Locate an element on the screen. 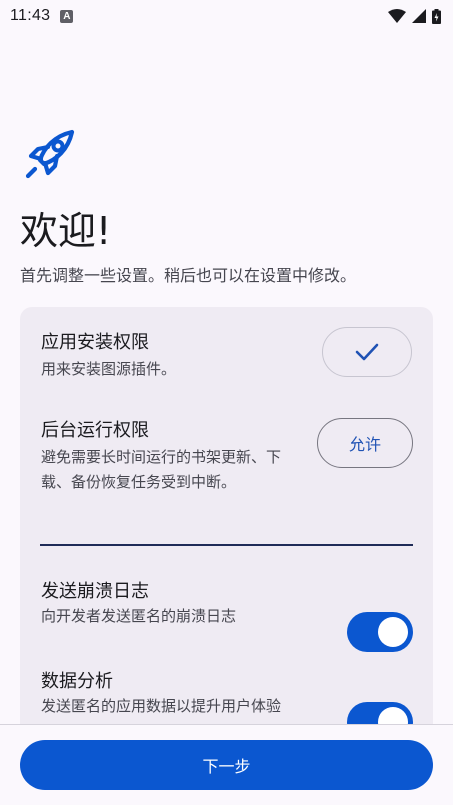 This screenshot has width=453, height=805. check-icon is located at coordinates (367, 352).